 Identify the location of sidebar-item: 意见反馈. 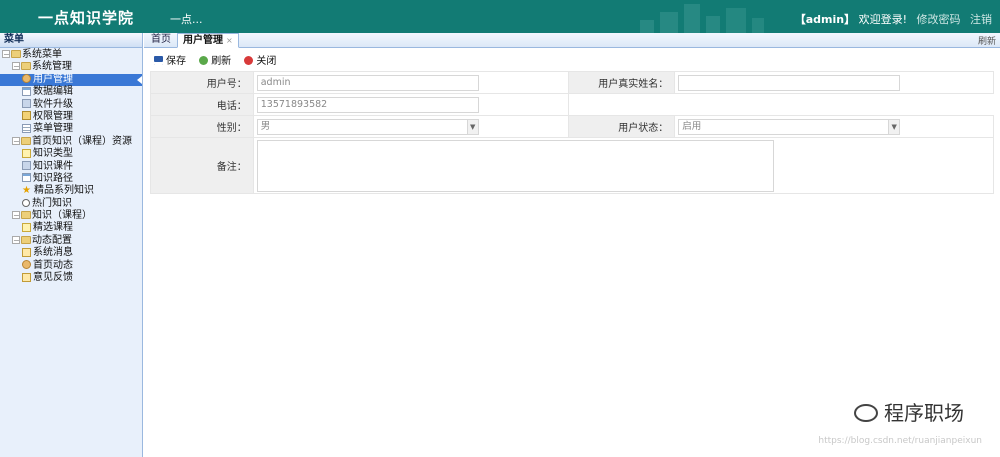
(71, 278).